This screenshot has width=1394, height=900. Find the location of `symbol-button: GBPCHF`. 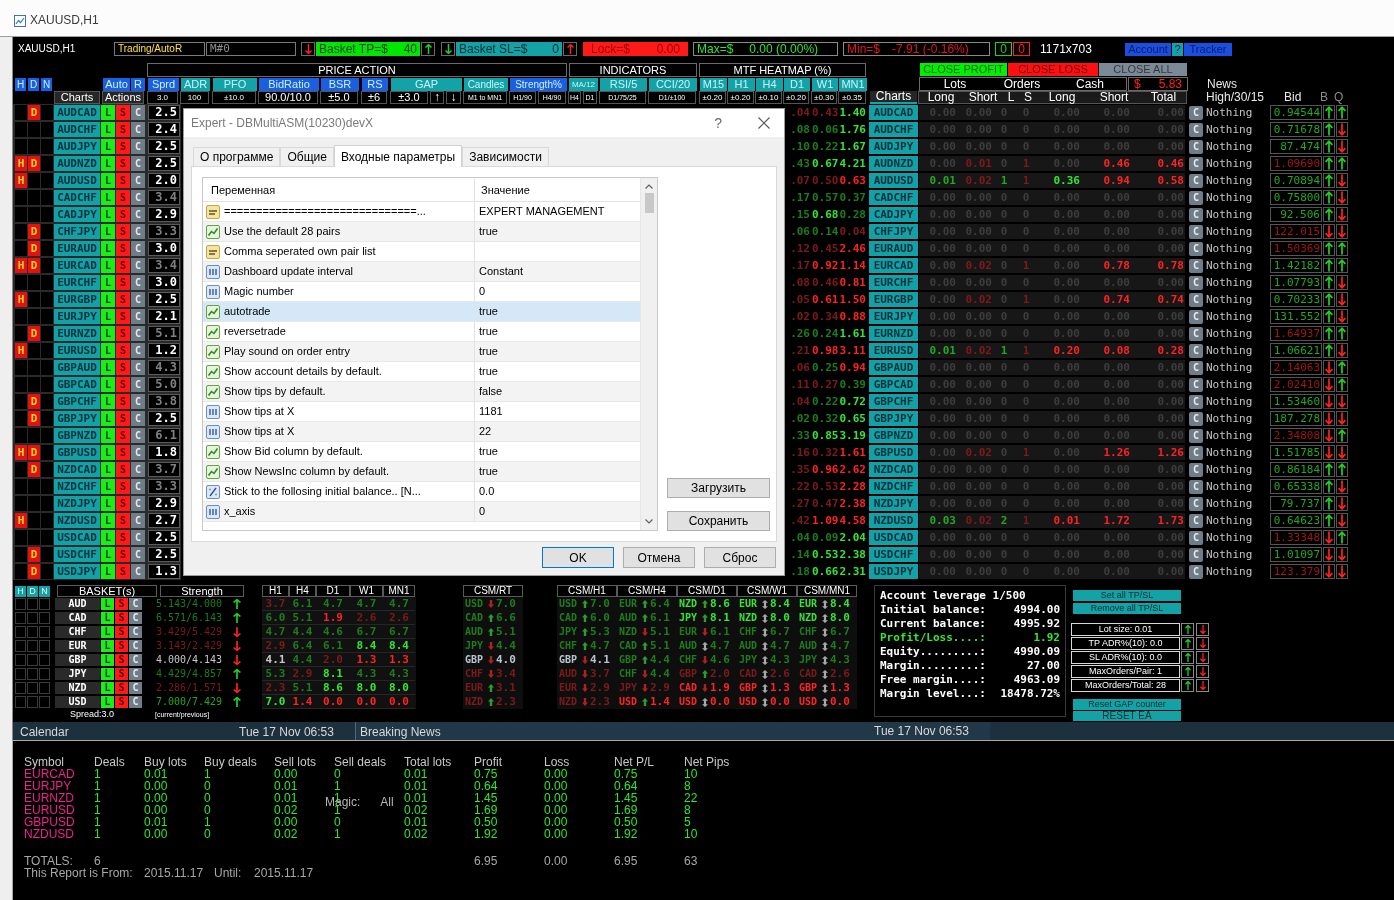

symbol-button: GBPCHF is located at coordinates (77, 401).